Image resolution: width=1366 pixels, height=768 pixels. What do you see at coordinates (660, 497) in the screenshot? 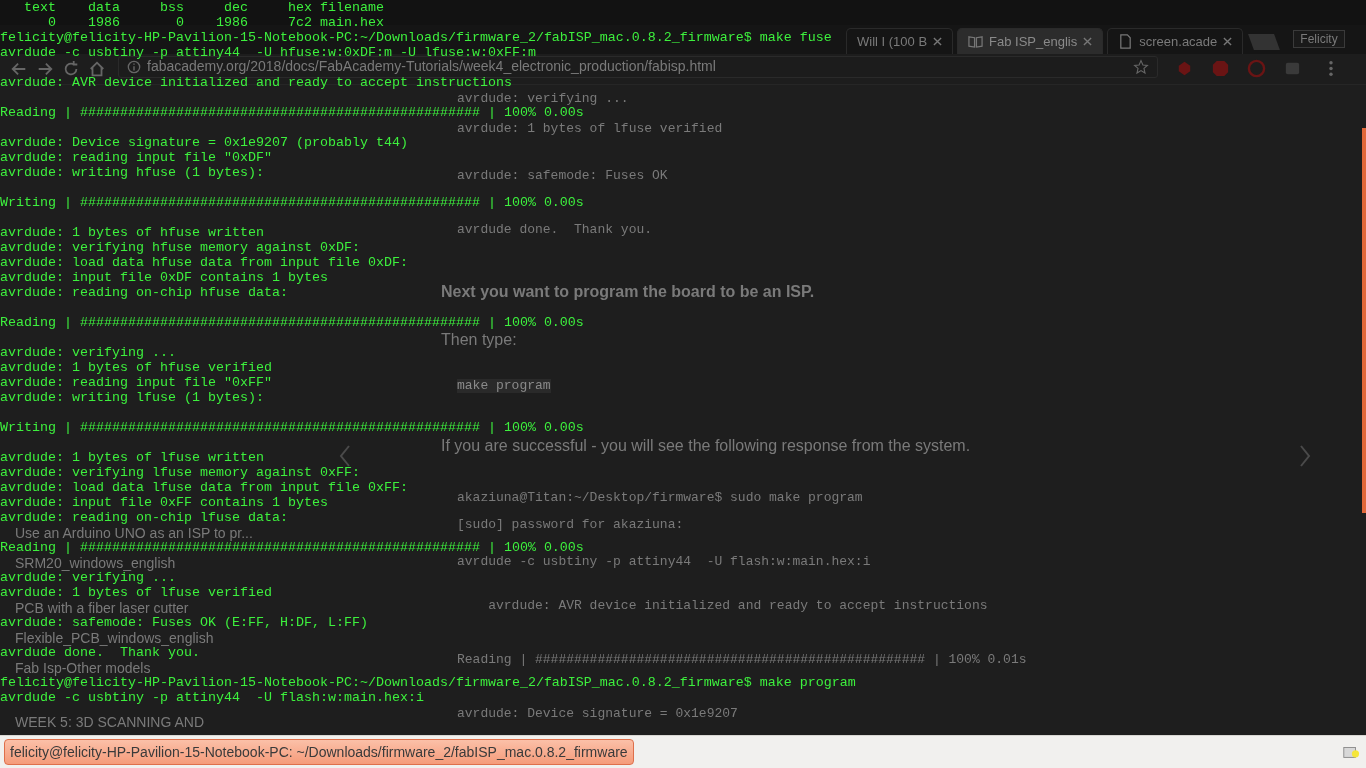
I see `code-line: akaziuna@Titan:~/Desktop/firmware$ sudo make program` at bounding box center [660, 497].